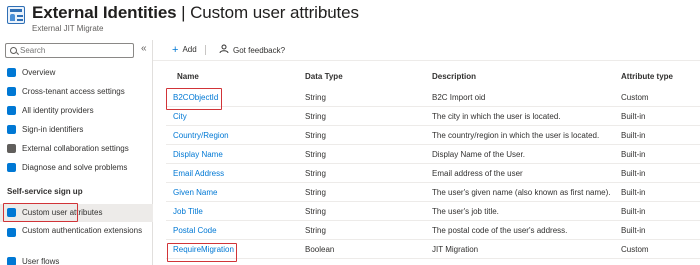 The height and width of the screenshot is (265, 700). I want to click on plus-icon: +, so click(175, 50).